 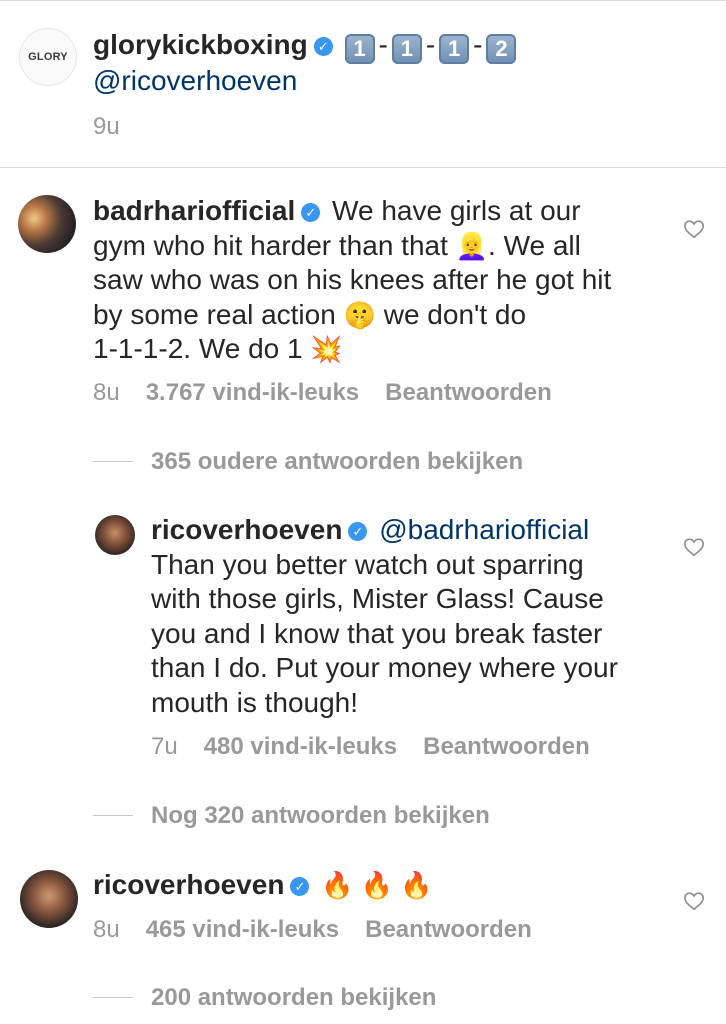 What do you see at coordinates (363, 0) in the screenshot?
I see `top-divider` at bounding box center [363, 0].